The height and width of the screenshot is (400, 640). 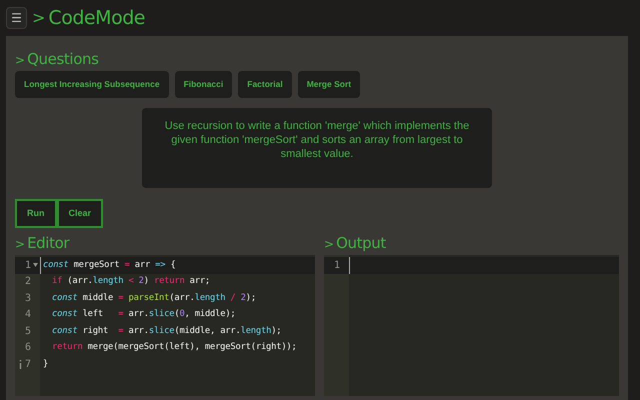 What do you see at coordinates (27, 315) in the screenshot?
I see `line-number: 4` at bounding box center [27, 315].